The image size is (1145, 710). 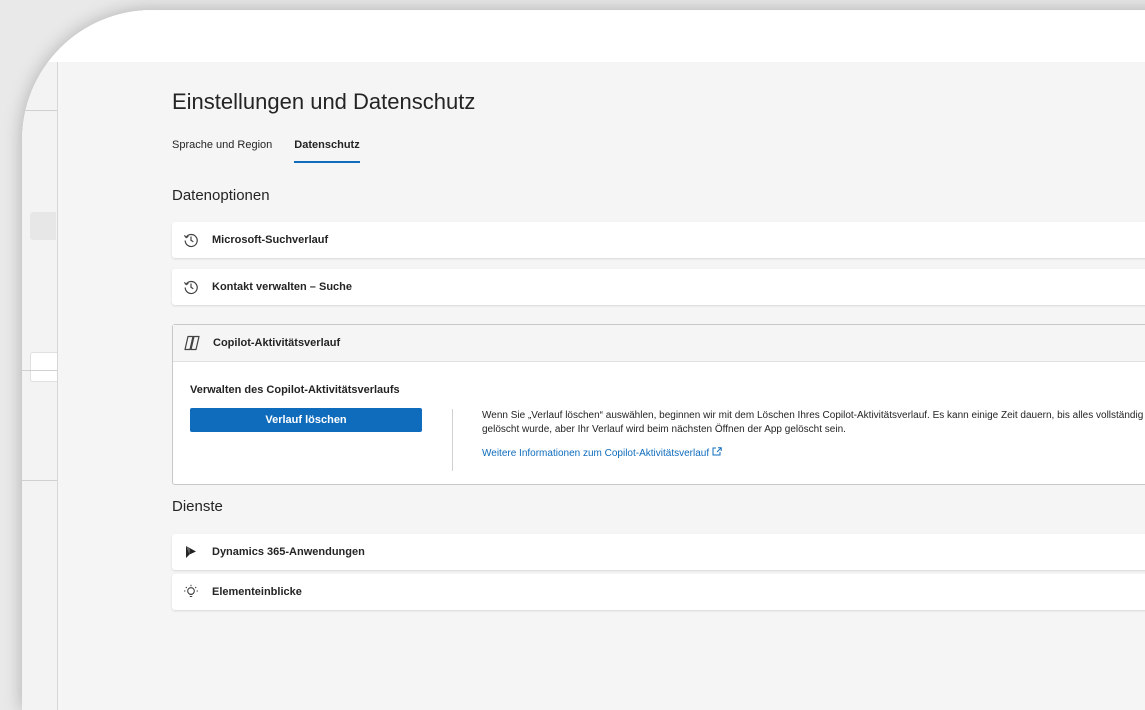 I want to click on section-title-services: Dienste, so click(x=197, y=506).